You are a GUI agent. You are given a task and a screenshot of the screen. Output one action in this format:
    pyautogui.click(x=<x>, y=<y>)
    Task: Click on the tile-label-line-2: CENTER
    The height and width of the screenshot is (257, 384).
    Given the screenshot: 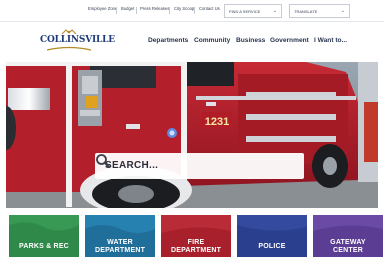 What is the action you would take?
    pyautogui.click(x=348, y=250)
    